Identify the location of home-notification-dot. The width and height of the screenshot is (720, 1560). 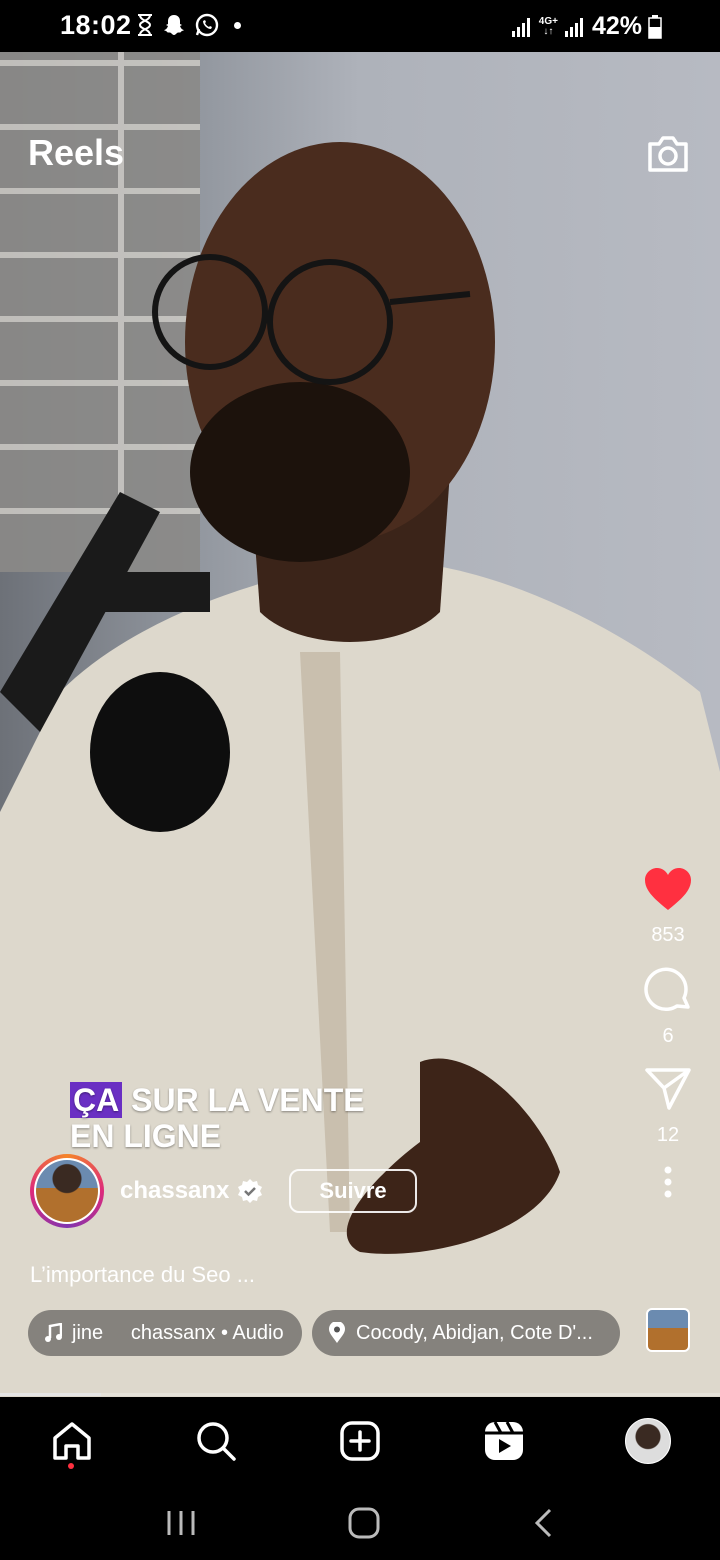
(71, 1466).